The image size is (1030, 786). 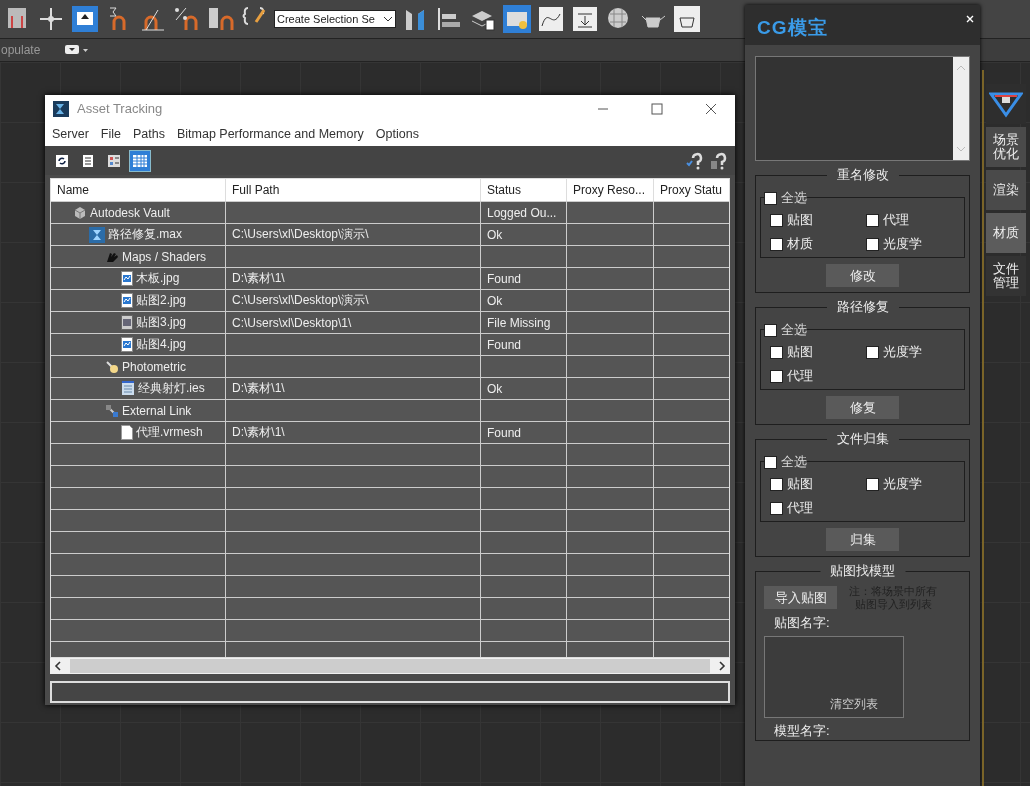 What do you see at coordinates (158, 278) in the screenshot?
I see `tree-item: 木板.jpg` at bounding box center [158, 278].